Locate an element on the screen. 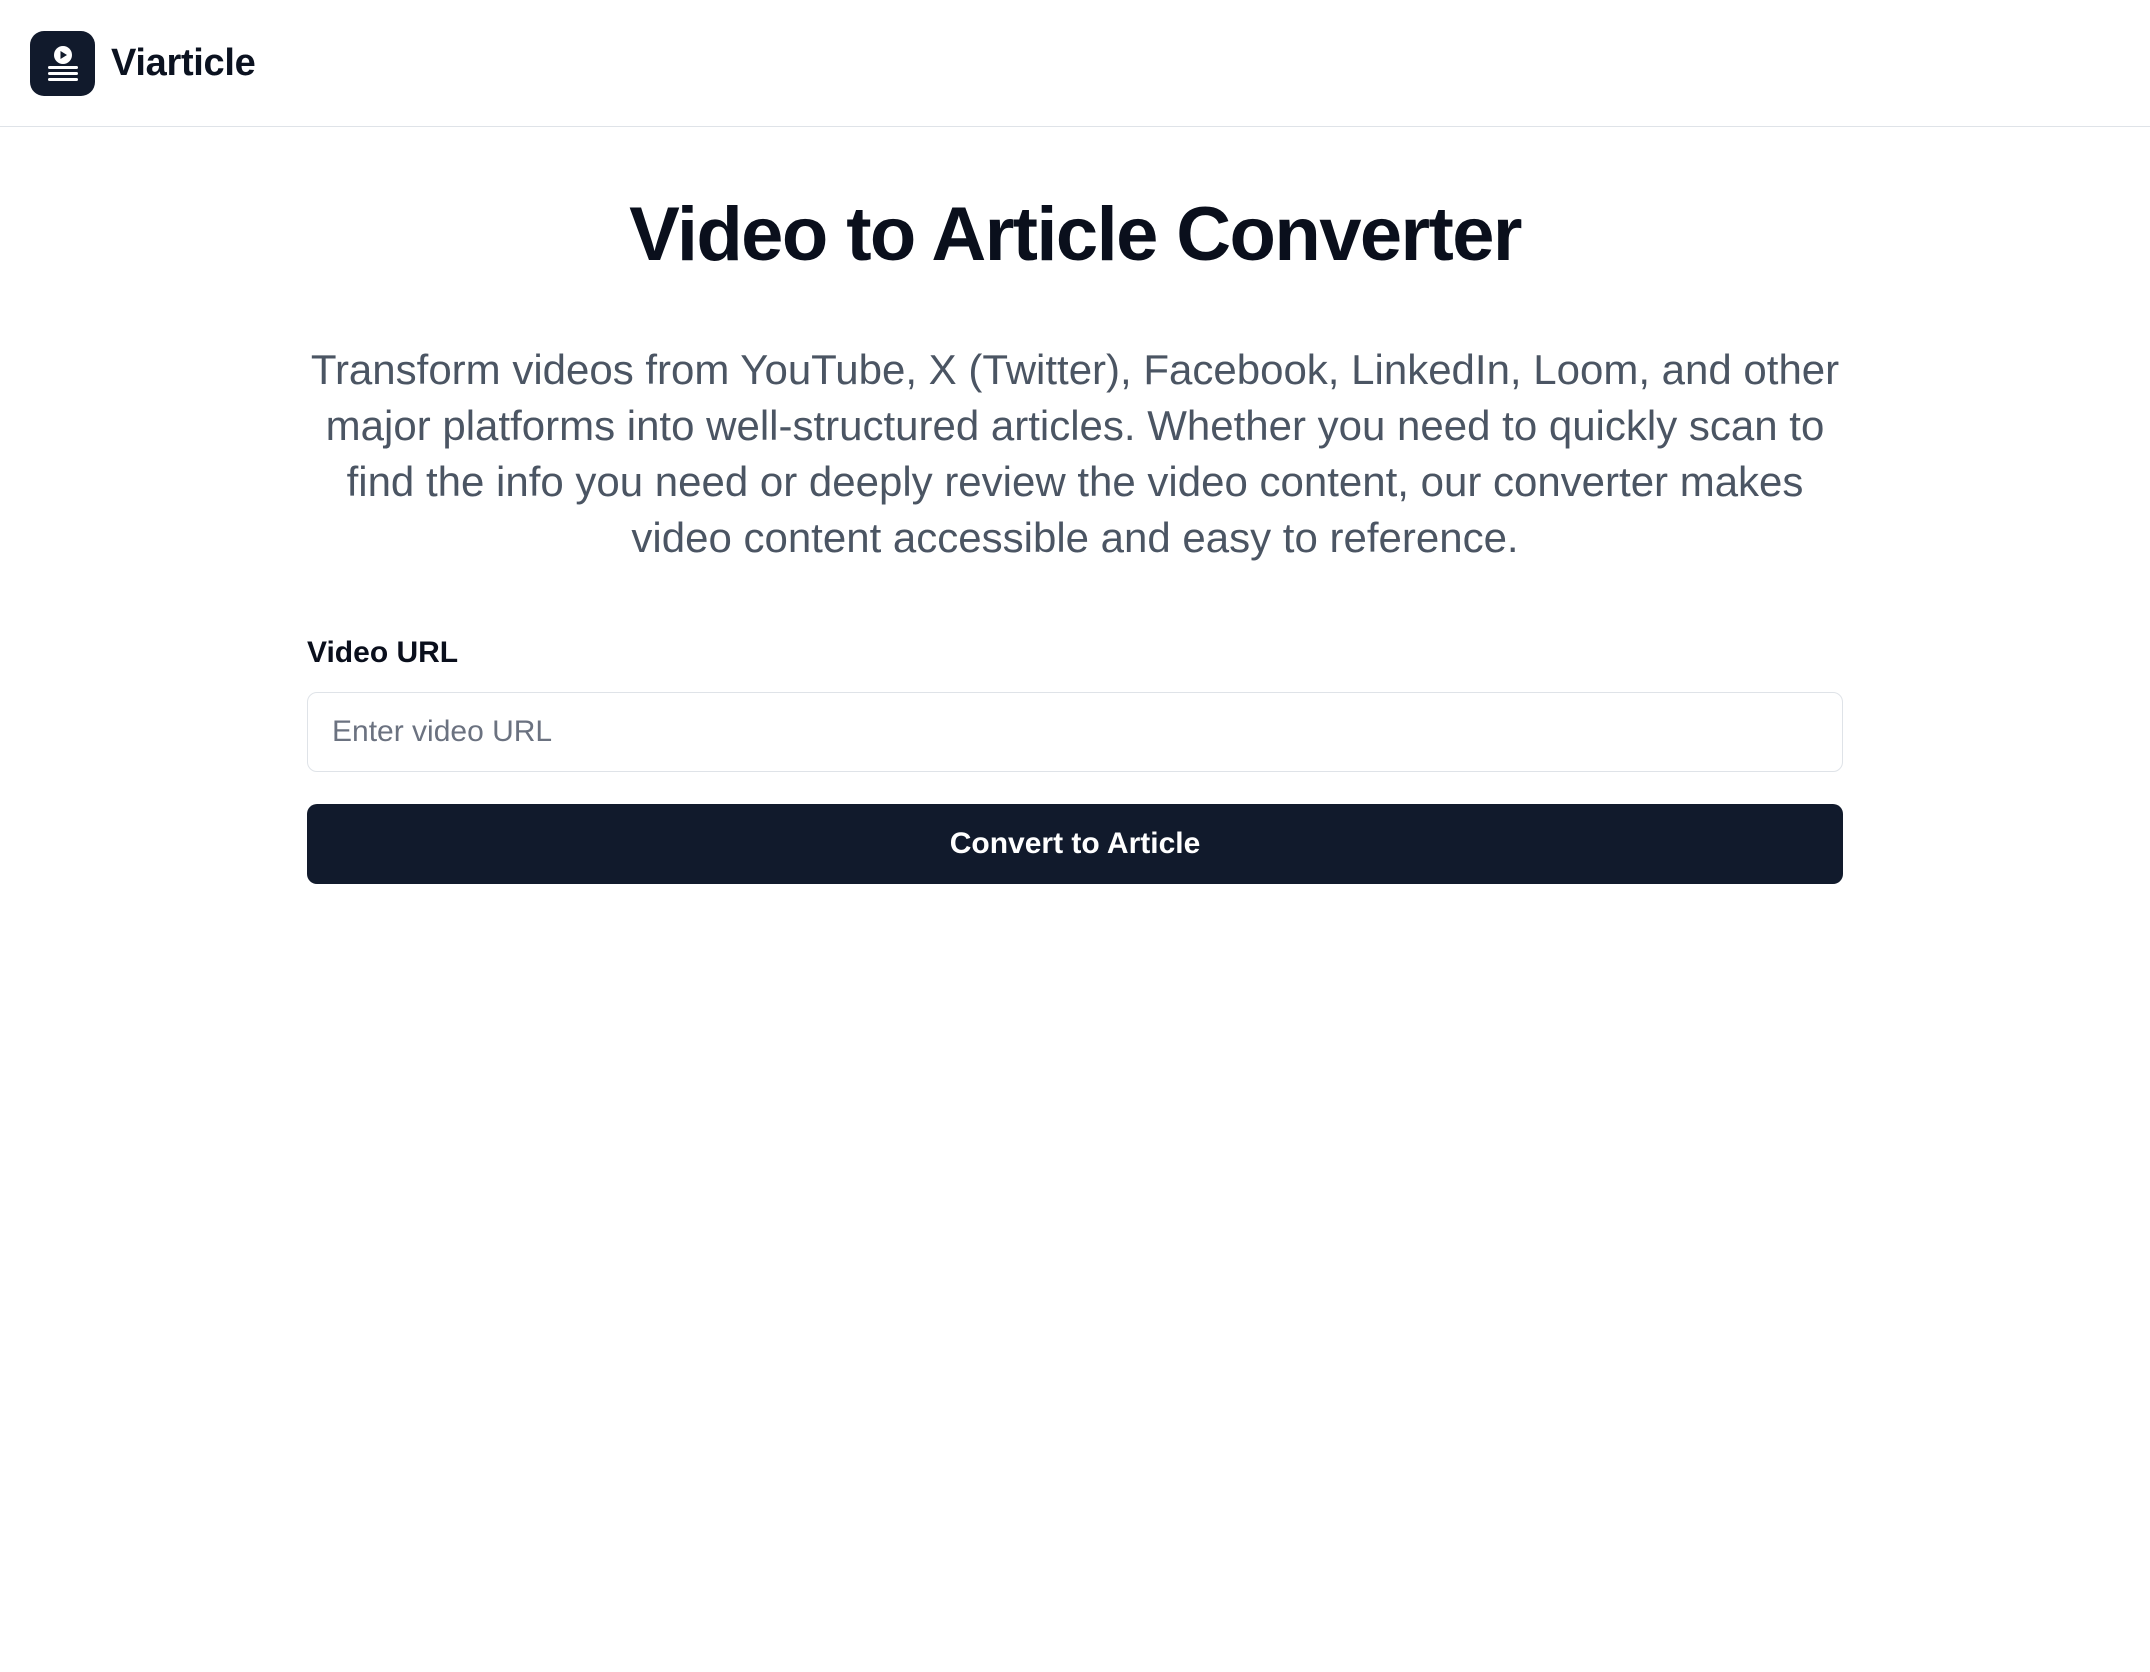  convert-button: Convert to Article is located at coordinates (1075, 844).